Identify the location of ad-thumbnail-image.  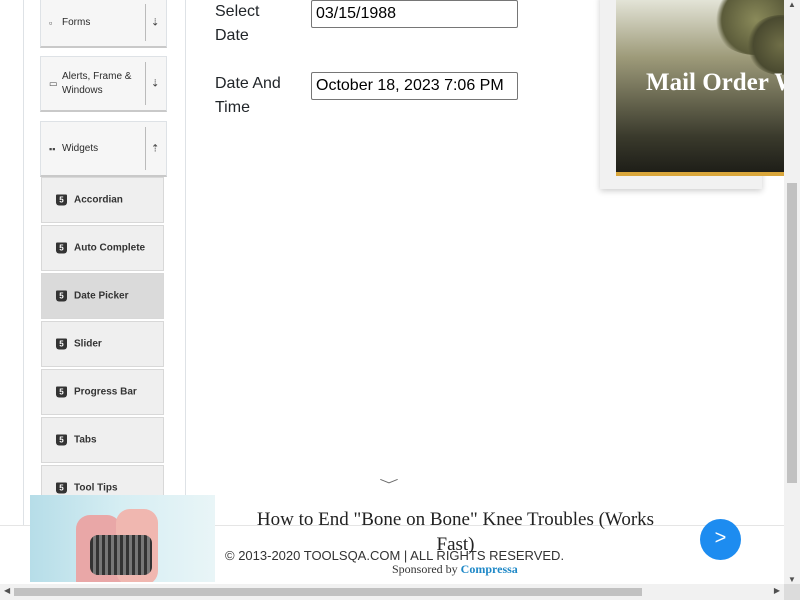
(122, 538).